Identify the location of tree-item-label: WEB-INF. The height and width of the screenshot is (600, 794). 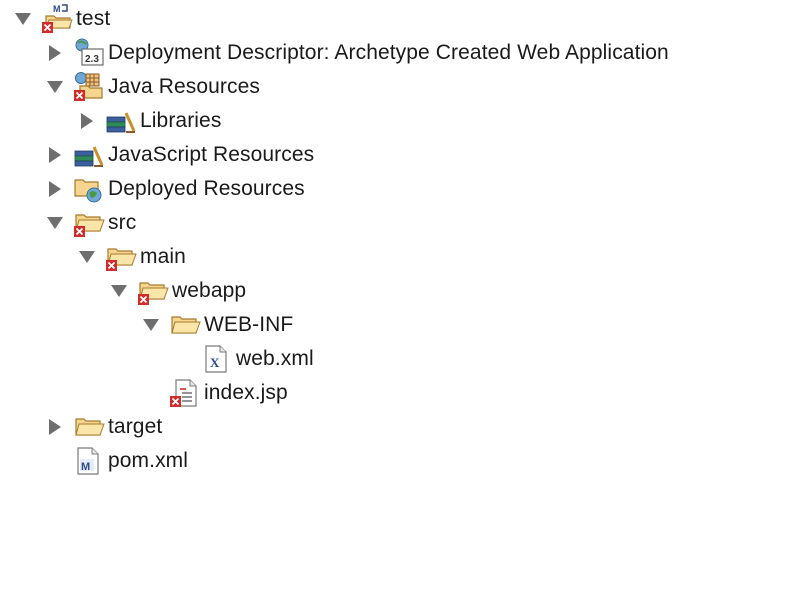
(249, 324).